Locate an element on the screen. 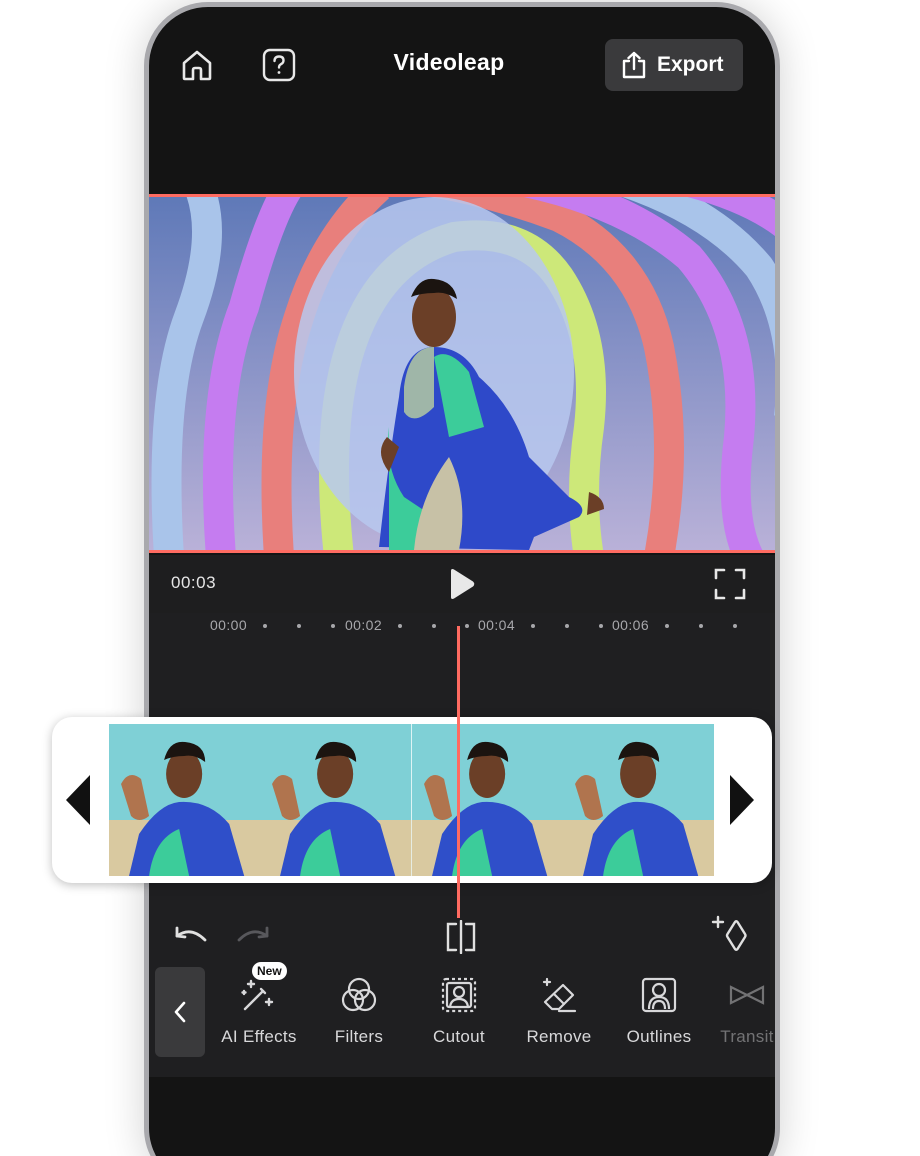 The height and width of the screenshot is (1156, 920). tools-back-button is located at coordinates (180, 1012).